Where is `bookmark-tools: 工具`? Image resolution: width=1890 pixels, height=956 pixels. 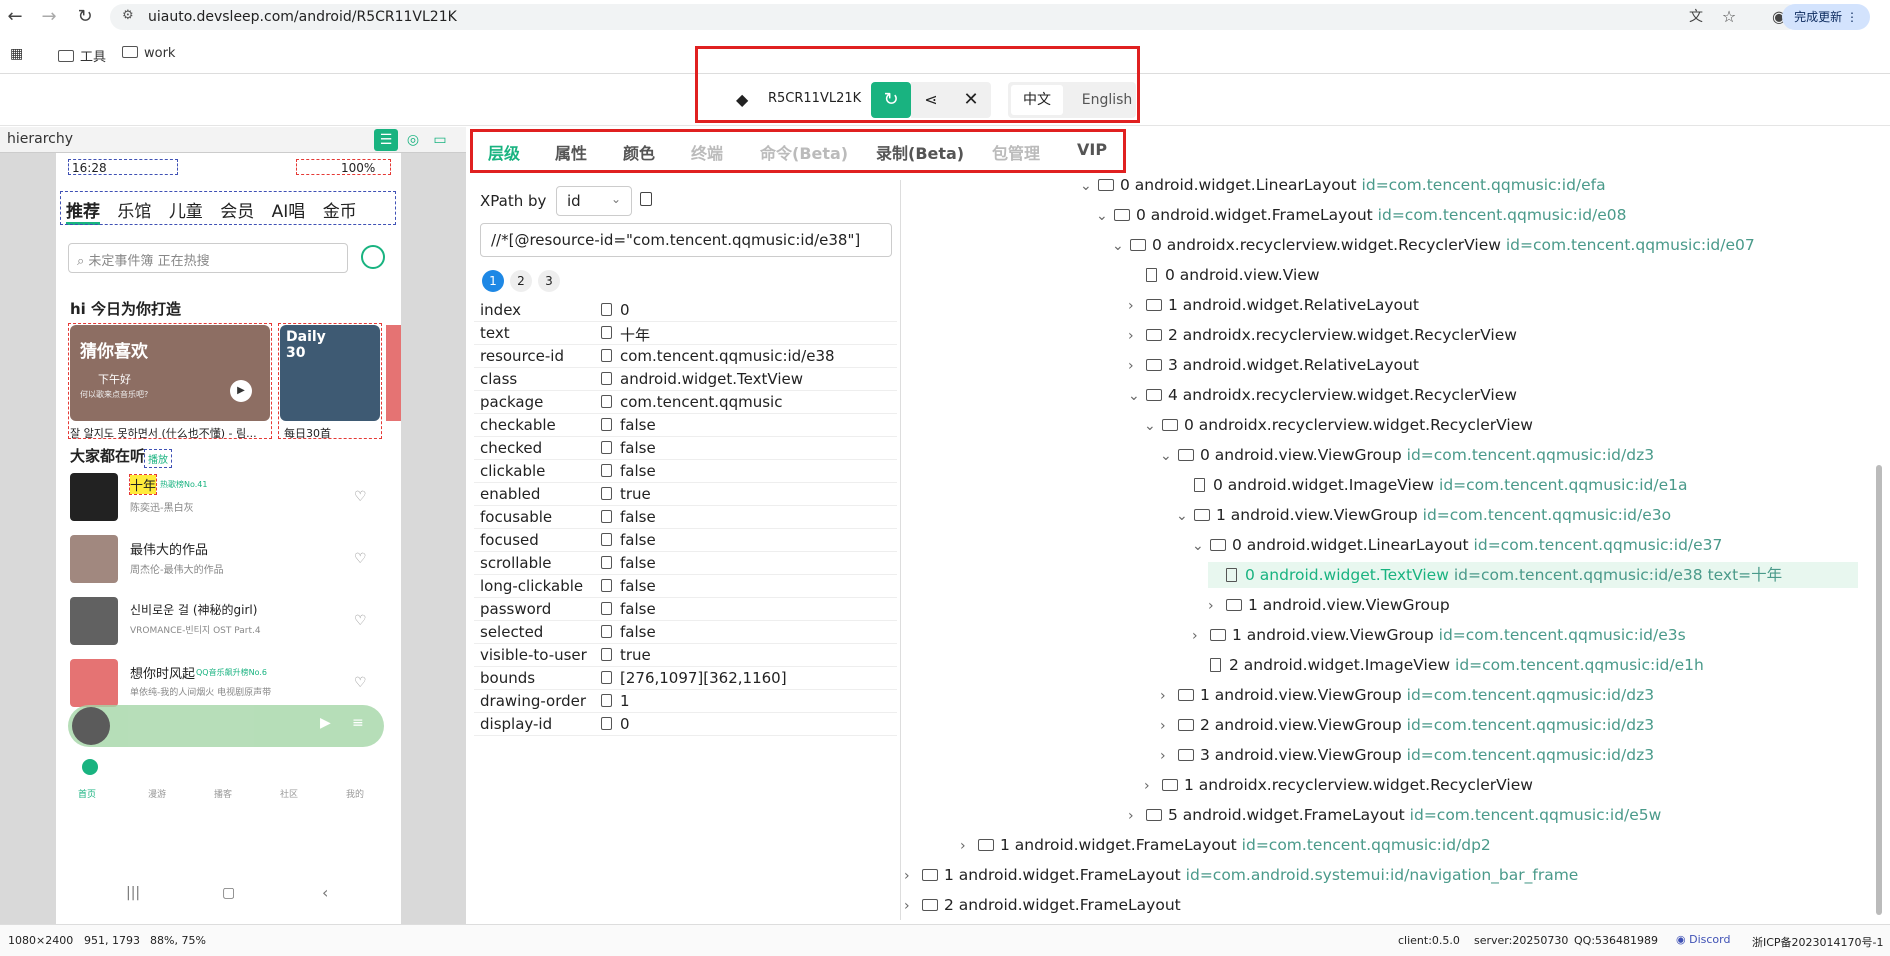
bookmark-tools: 工具 is located at coordinates (82, 55).